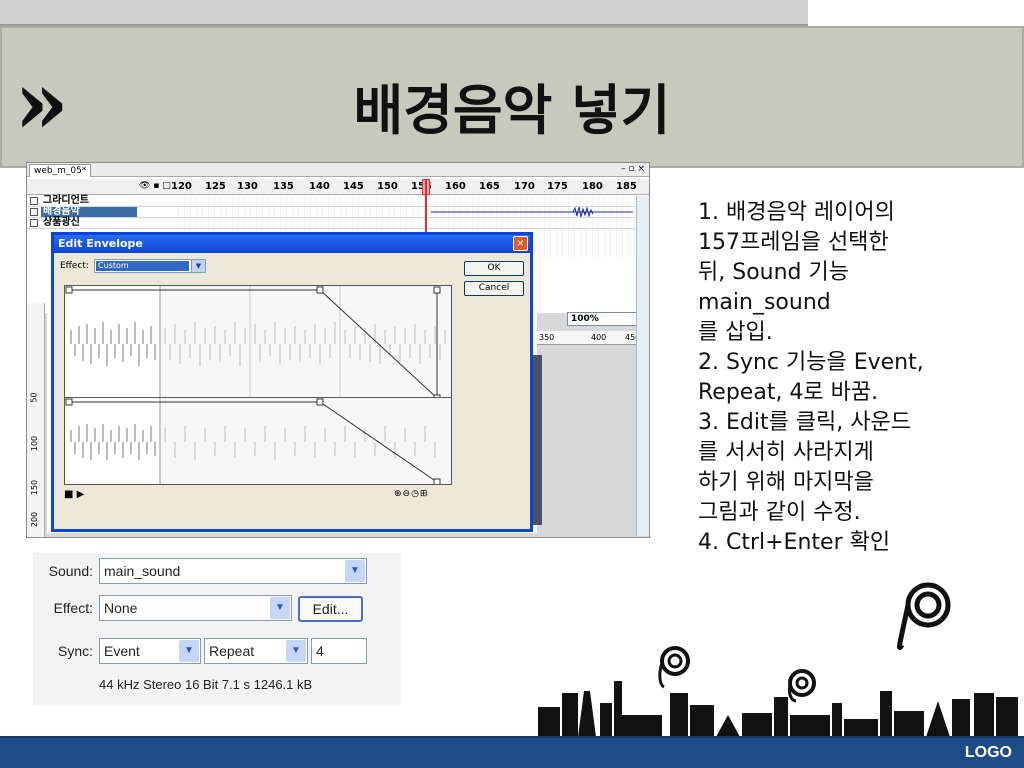  I want to click on effect-select: Custom ▼, so click(150, 266).